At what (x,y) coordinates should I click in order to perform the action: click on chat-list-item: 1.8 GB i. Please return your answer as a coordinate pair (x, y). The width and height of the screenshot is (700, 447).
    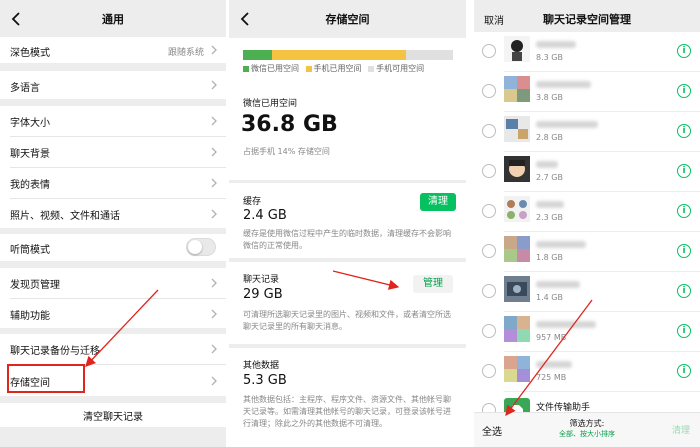
    Looking at the image, I should click on (587, 252).